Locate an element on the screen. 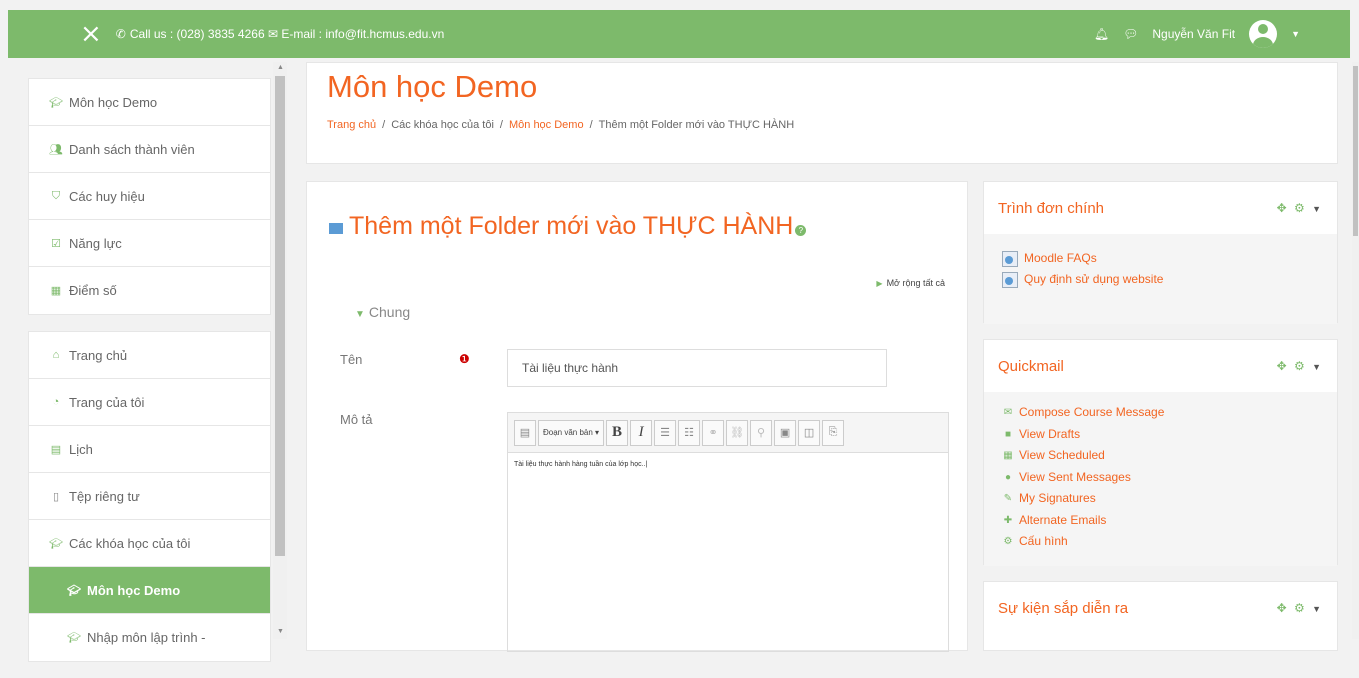  sidebar-item-badges: ⛉ Các huy hiệu is located at coordinates (149, 196).